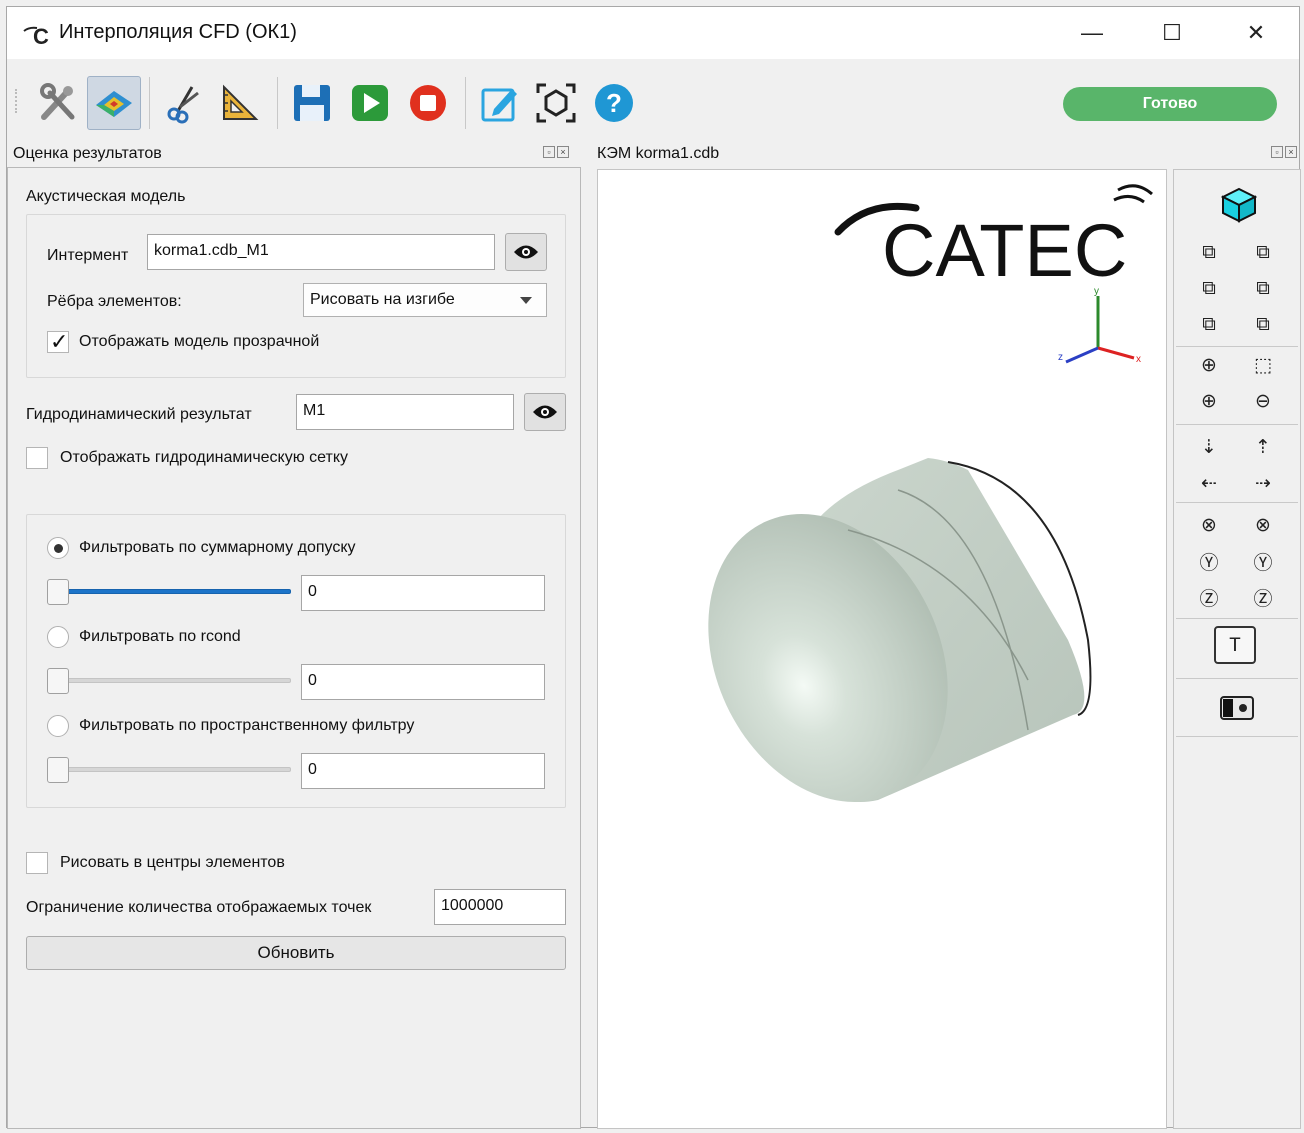 Image resolution: width=1304 pixels, height=1133 pixels. I want to click on zoom-in-icon: ⊕, so click(1209, 401).